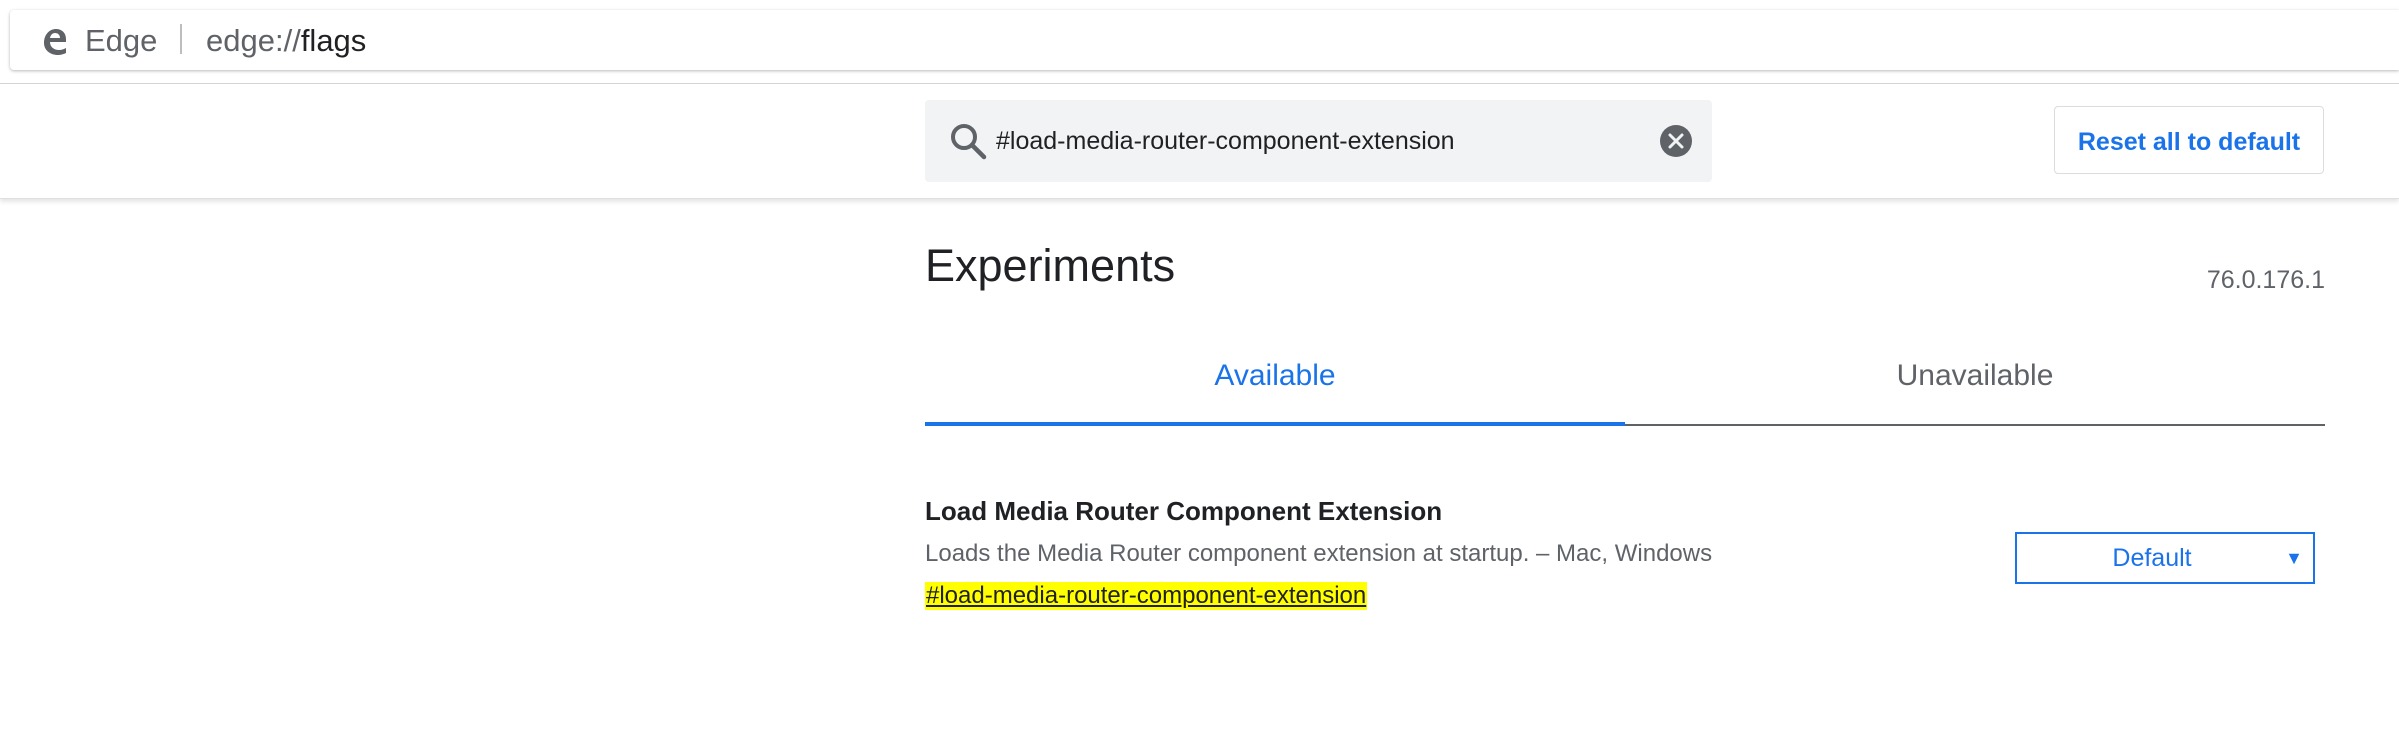  What do you see at coordinates (1975, 383) in the screenshot?
I see `tab-unavailable: Unavailable` at bounding box center [1975, 383].